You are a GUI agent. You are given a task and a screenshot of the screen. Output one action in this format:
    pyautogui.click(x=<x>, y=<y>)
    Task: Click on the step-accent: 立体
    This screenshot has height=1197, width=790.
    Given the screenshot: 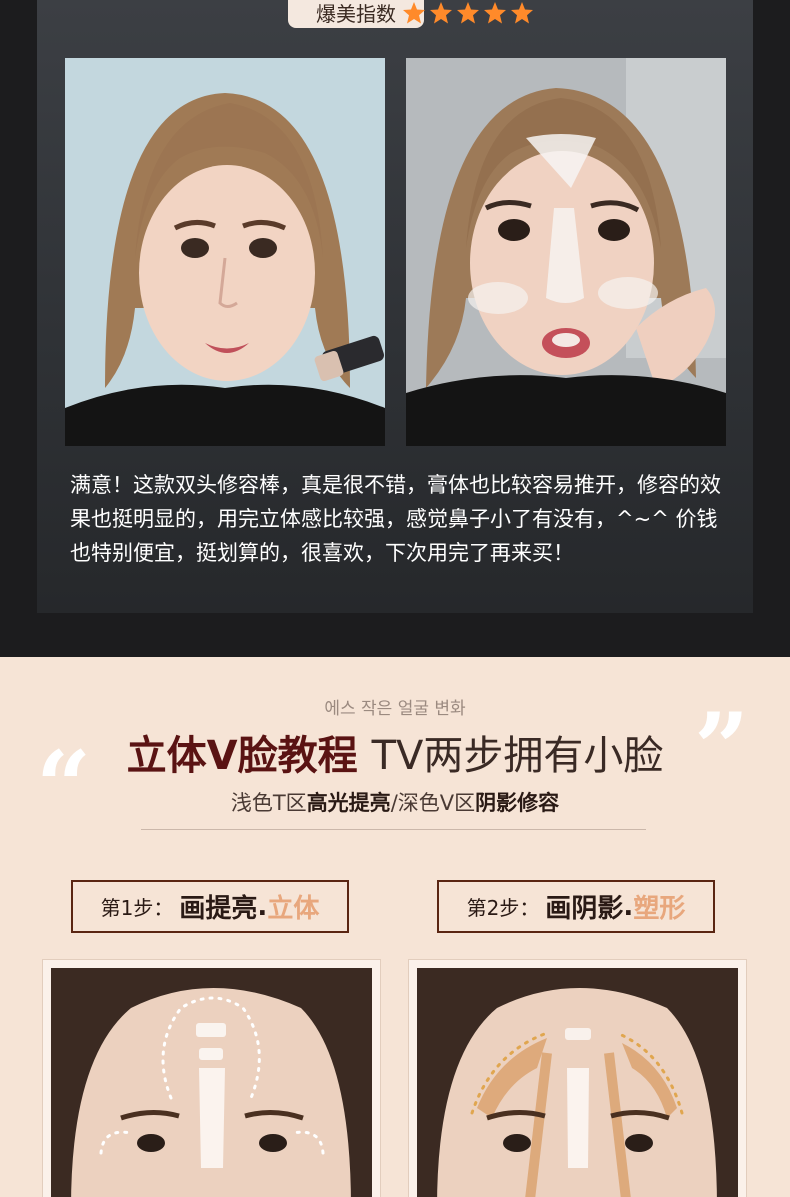 What is the action you would take?
    pyautogui.click(x=293, y=909)
    